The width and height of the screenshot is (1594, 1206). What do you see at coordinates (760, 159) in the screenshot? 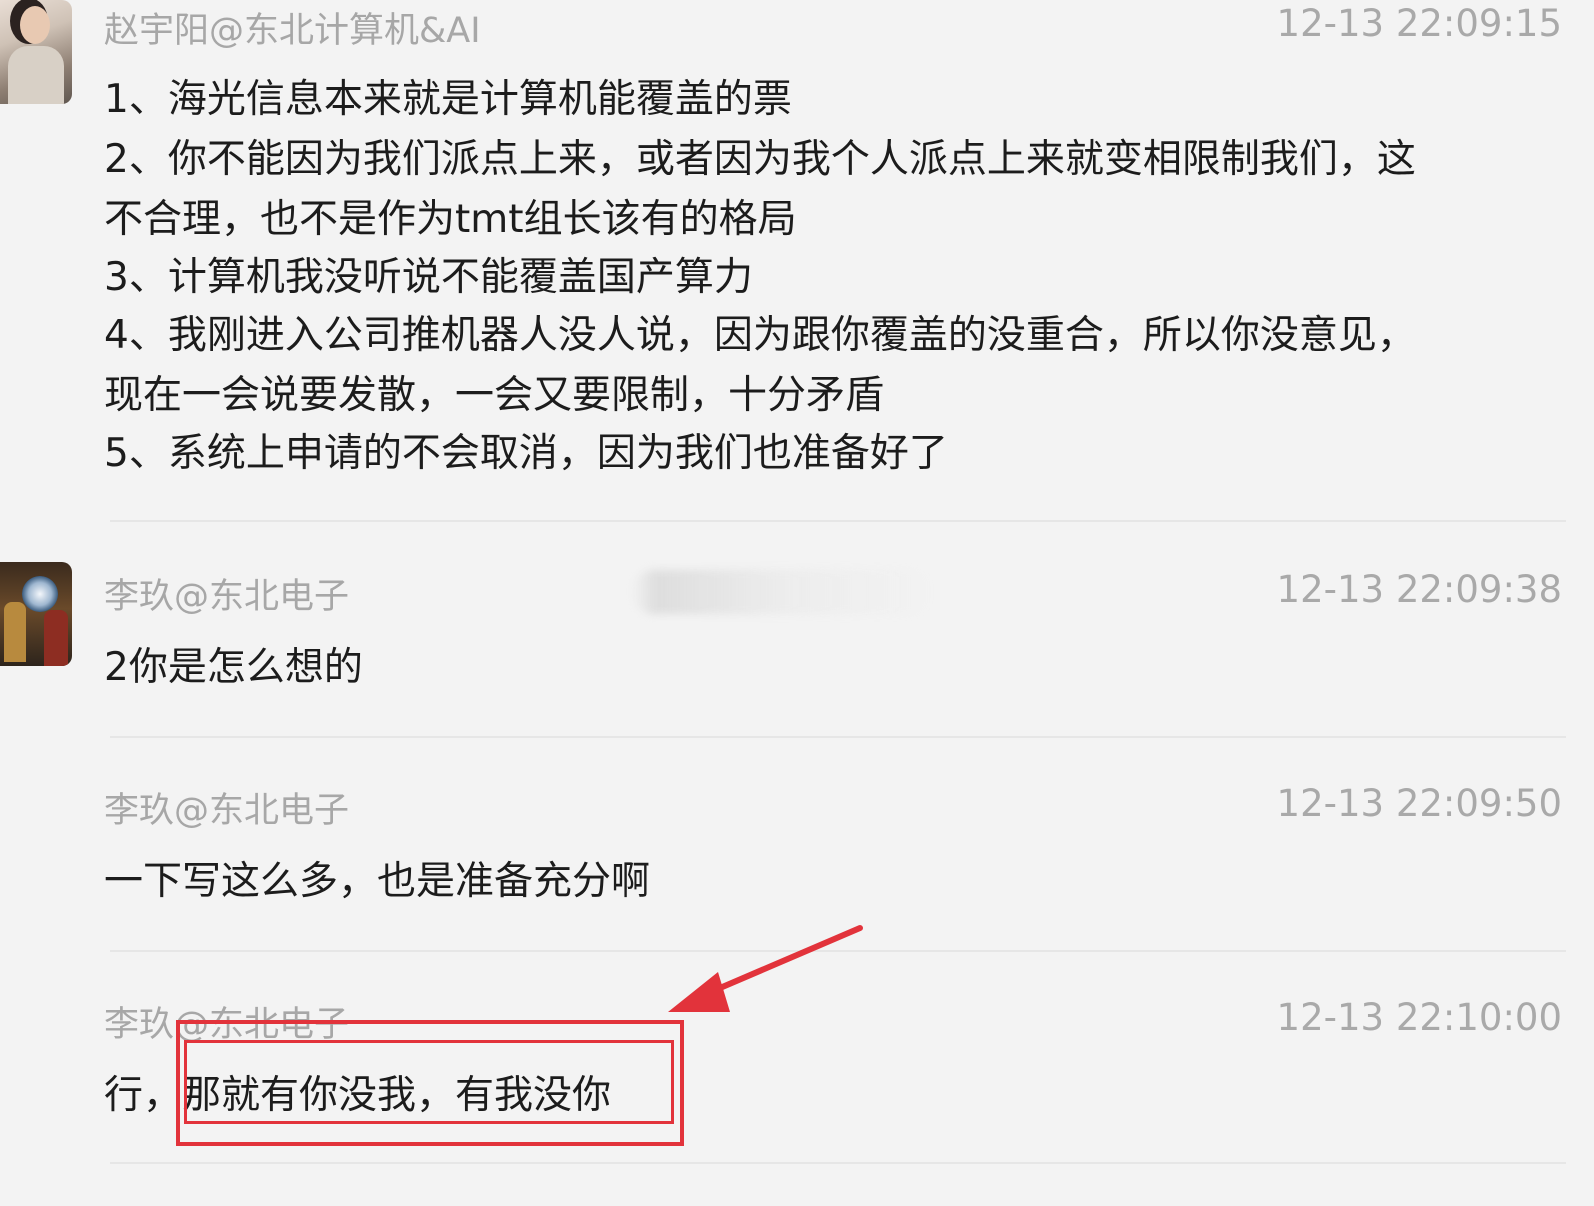
I see `message-text-line: 2、你不能因为我们派点上来，或者因为我个人派点上来就变相限制我们，这` at bounding box center [760, 159].